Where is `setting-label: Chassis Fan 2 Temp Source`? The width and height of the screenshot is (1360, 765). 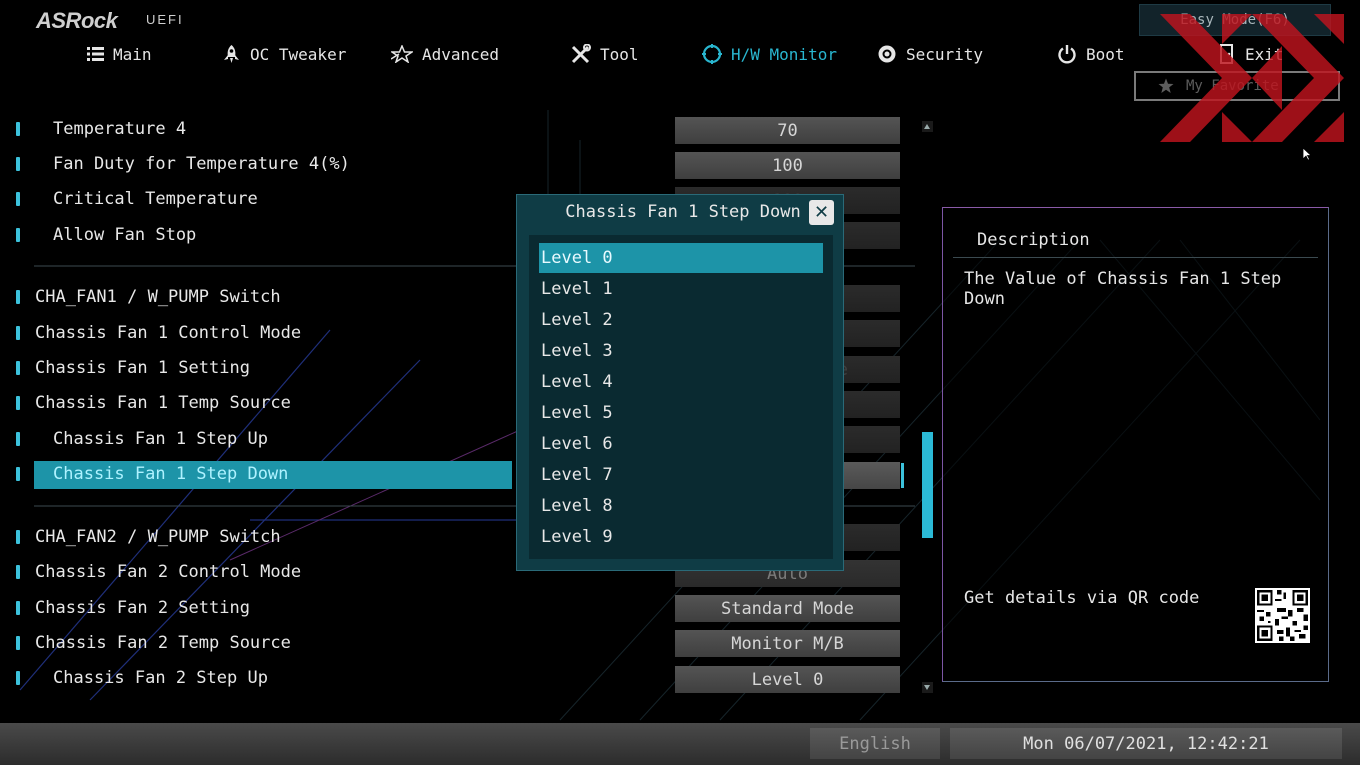 setting-label: Chassis Fan 2 Temp Source is located at coordinates (163, 643).